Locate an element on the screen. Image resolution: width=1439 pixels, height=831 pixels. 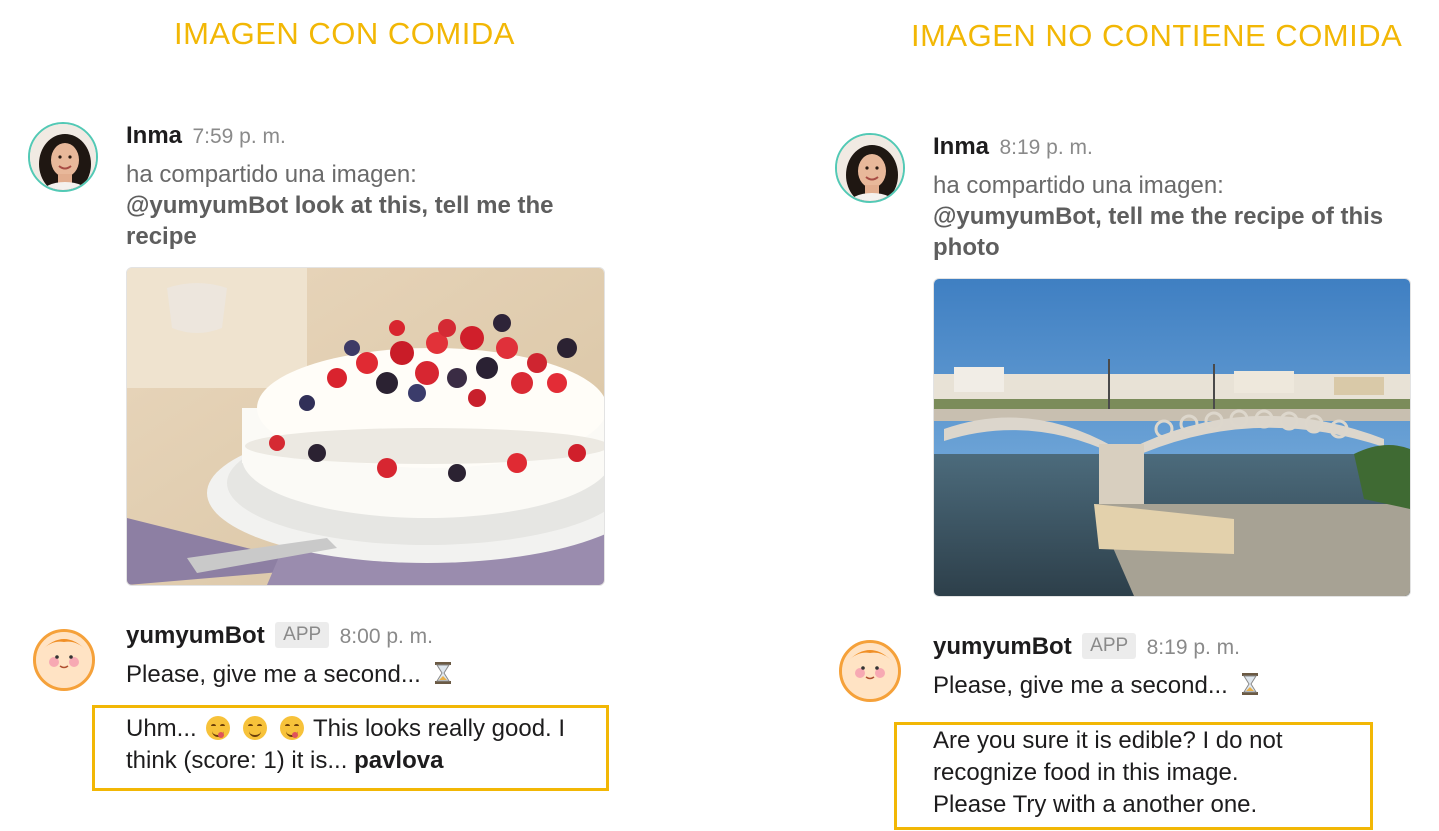
comment-line: @yumyumBot look at this, tell me the is located at coordinates (340, 205).